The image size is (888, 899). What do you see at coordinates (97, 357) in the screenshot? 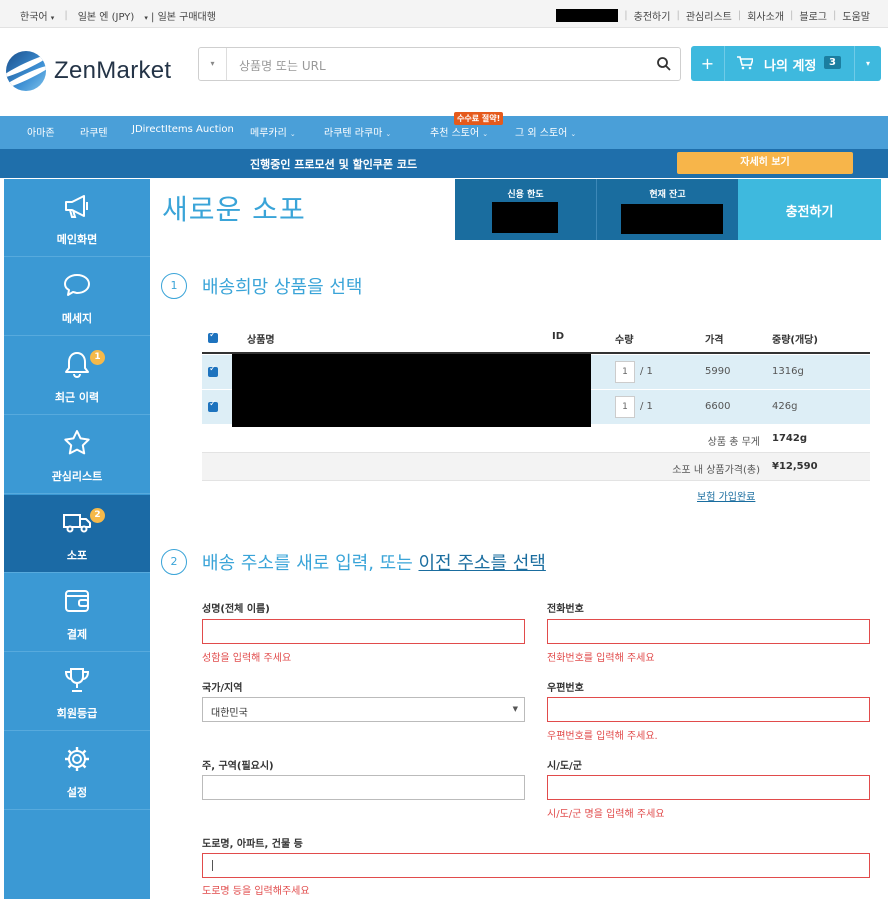
I see `history-count-badge: 1` at bounding box center [97, 357].